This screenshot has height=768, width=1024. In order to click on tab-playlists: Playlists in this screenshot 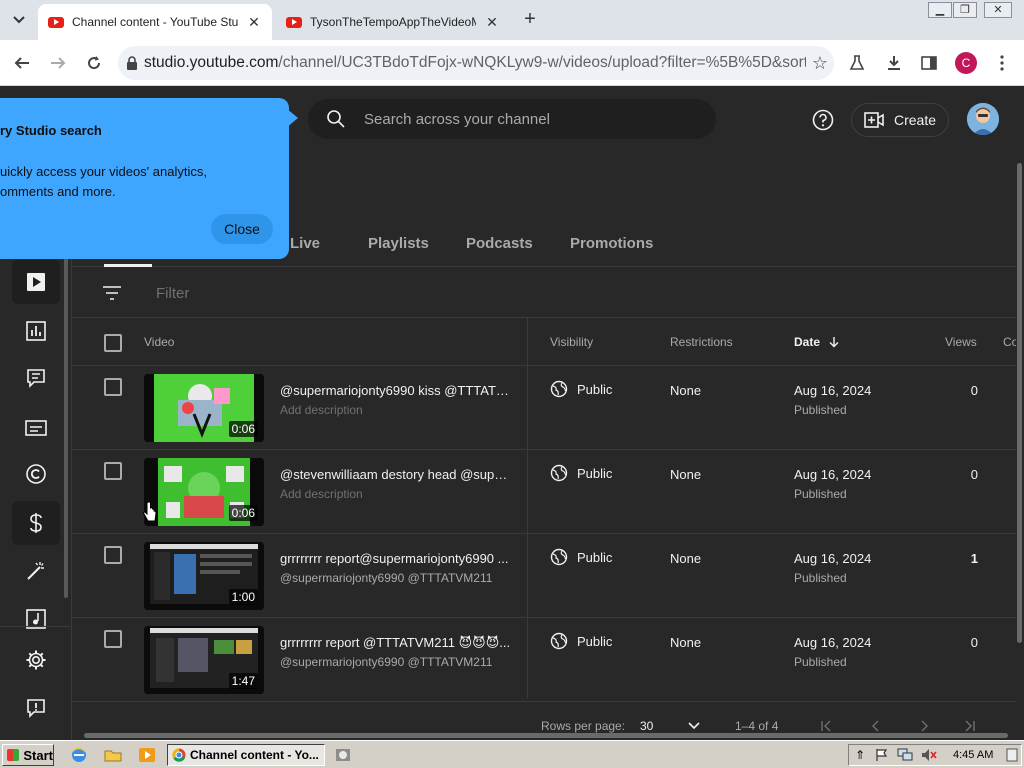, I will do `click(398, 243)`.